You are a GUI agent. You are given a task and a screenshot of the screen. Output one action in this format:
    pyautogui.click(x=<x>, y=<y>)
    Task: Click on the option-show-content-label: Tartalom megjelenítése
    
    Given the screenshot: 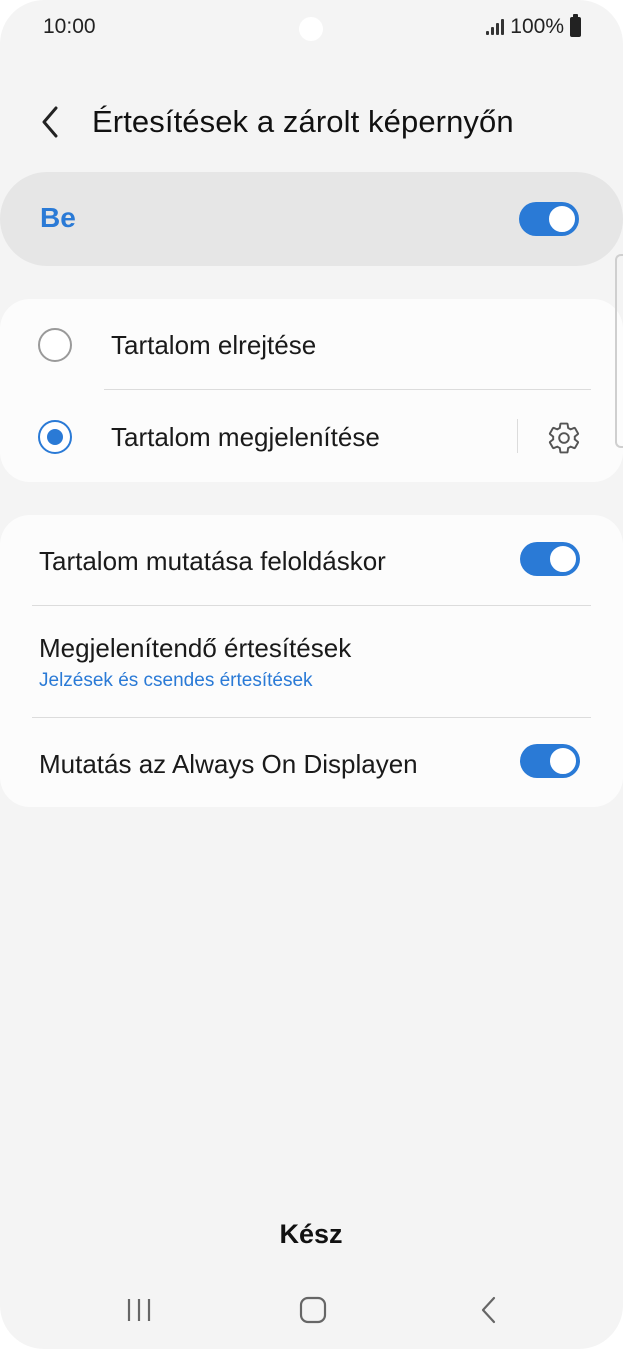 What is the action you would take?
    pyautogui.click(x=245, y=437)
    